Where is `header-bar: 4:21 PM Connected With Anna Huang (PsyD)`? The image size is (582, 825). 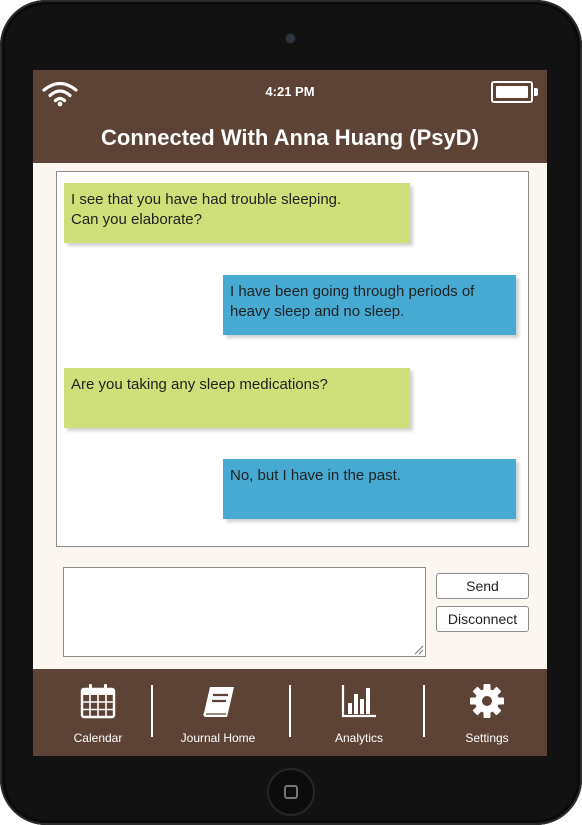 header-bar: 4:21 PM Connected With Anna Huang (PsyD) is located at coordinates (290, 116).